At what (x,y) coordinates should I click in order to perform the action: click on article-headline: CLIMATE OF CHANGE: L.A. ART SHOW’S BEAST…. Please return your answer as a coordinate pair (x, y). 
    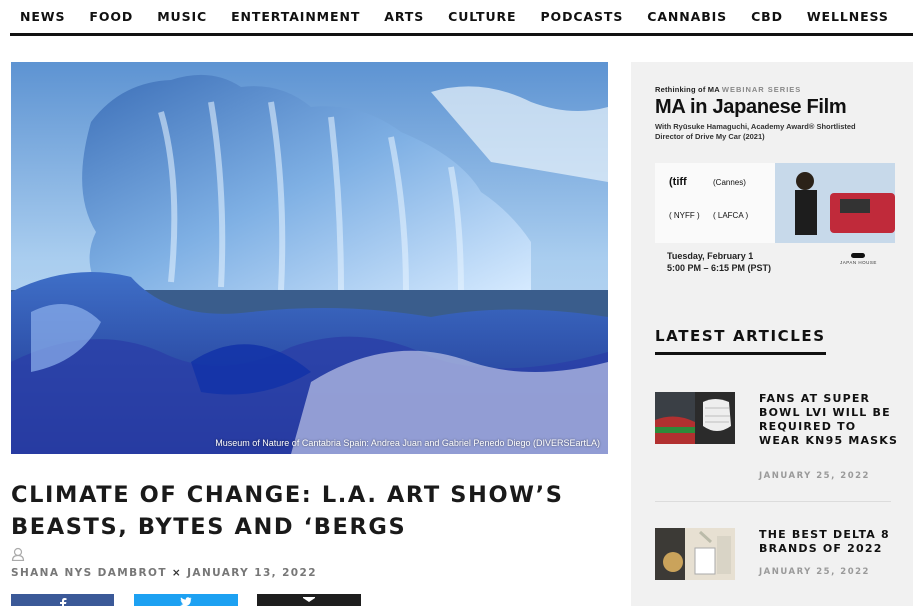
    Looking at the image, I should click on (311, 511).